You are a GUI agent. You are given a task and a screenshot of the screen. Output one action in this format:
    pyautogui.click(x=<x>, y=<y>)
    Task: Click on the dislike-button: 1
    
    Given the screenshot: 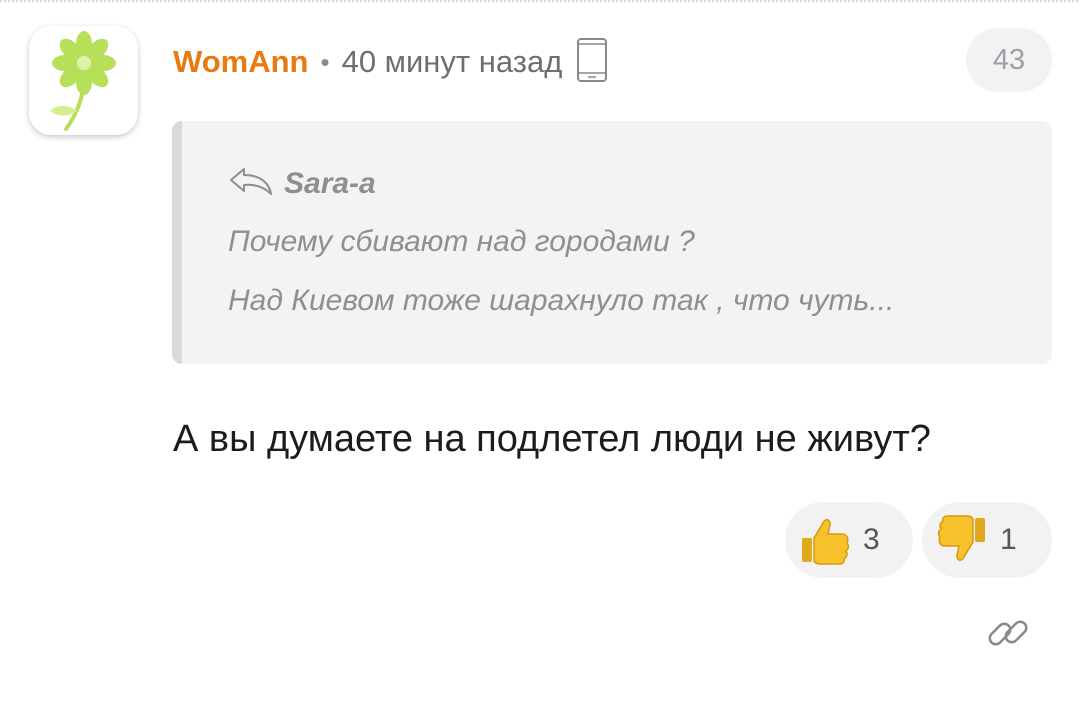 What is the action you would take?
    pyautogui.click(x=987, y=540)
    